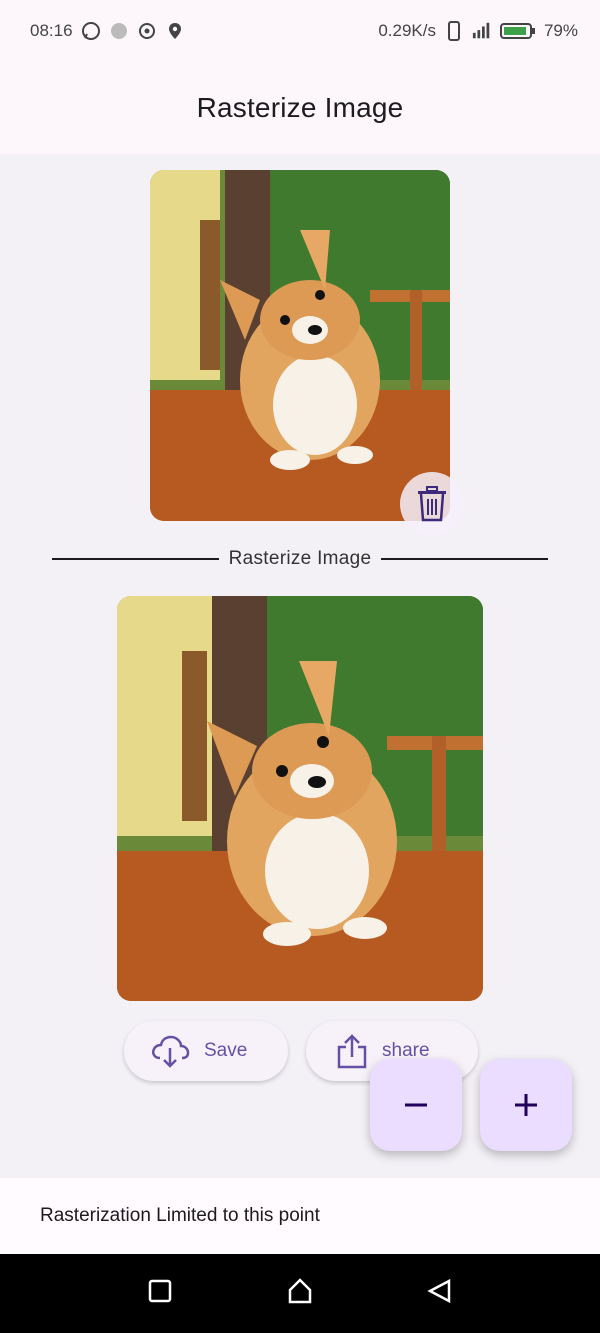 The image size is (600, 1333). What do you see at coordinates (464, 559) in the screenshot?
I see `divider-line-right` at bounding box center [464, 559].